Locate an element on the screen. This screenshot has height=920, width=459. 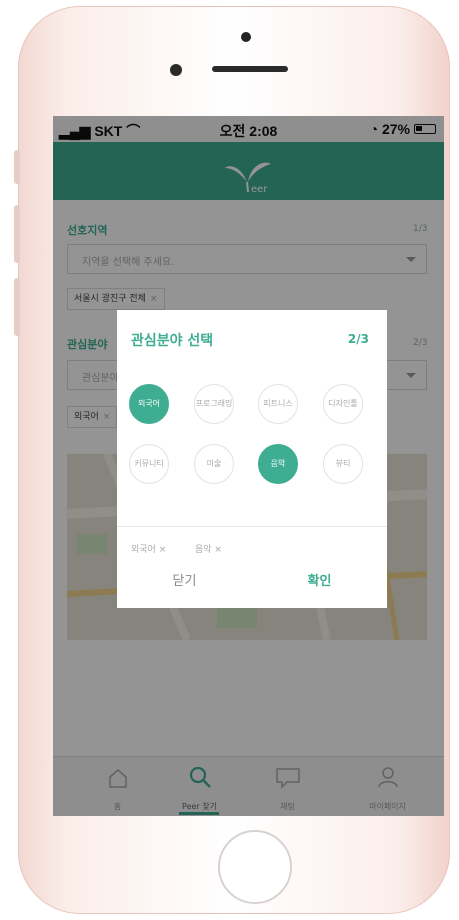
option-7: 뷰티 is located at coordinates (343, 464).